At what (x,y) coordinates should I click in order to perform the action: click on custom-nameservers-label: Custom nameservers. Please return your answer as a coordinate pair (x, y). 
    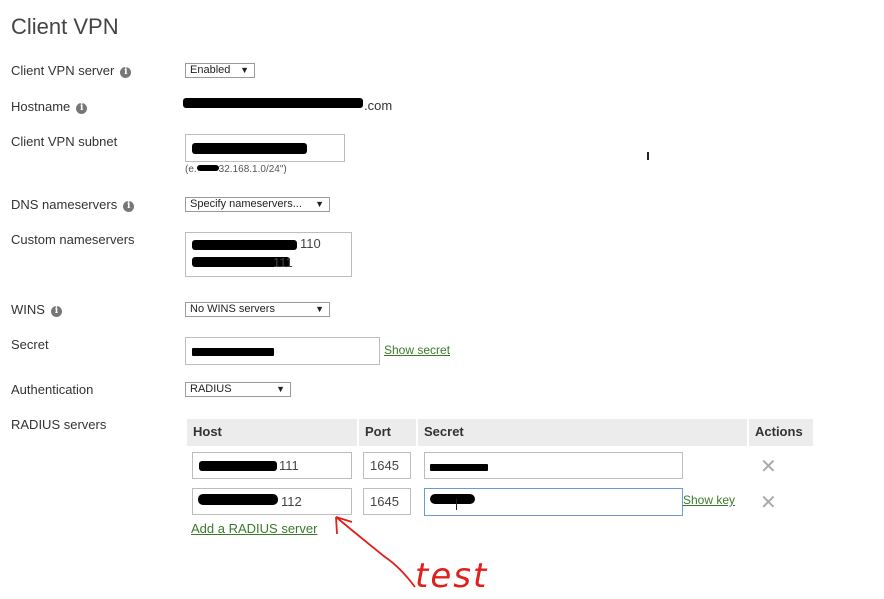
    Looking at the image, I should click on (73, 239).